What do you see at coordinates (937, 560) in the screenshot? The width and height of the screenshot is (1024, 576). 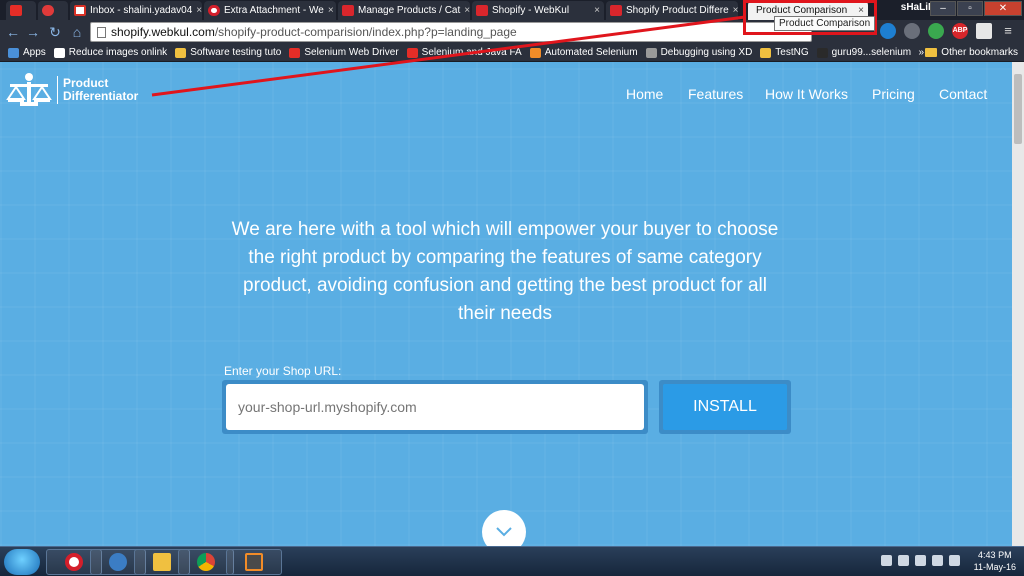 I see `tray-volume-icon` at bounding box center [937, 560].